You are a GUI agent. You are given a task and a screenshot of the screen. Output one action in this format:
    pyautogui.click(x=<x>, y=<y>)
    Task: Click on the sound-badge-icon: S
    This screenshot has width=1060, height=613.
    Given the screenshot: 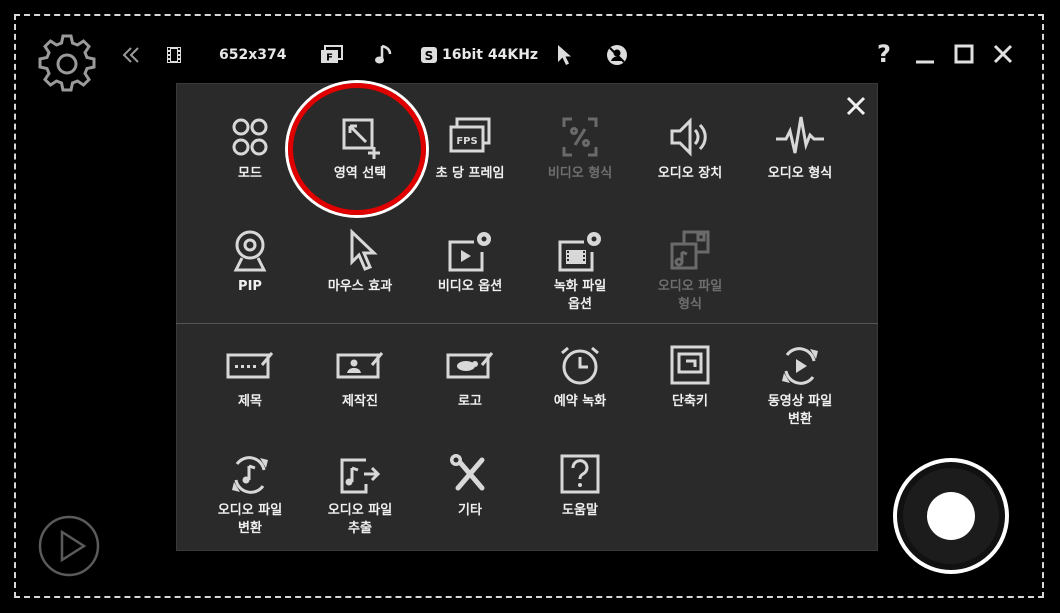 What is the action you would take?
    pyautogui.click(x=429, y=55)
    